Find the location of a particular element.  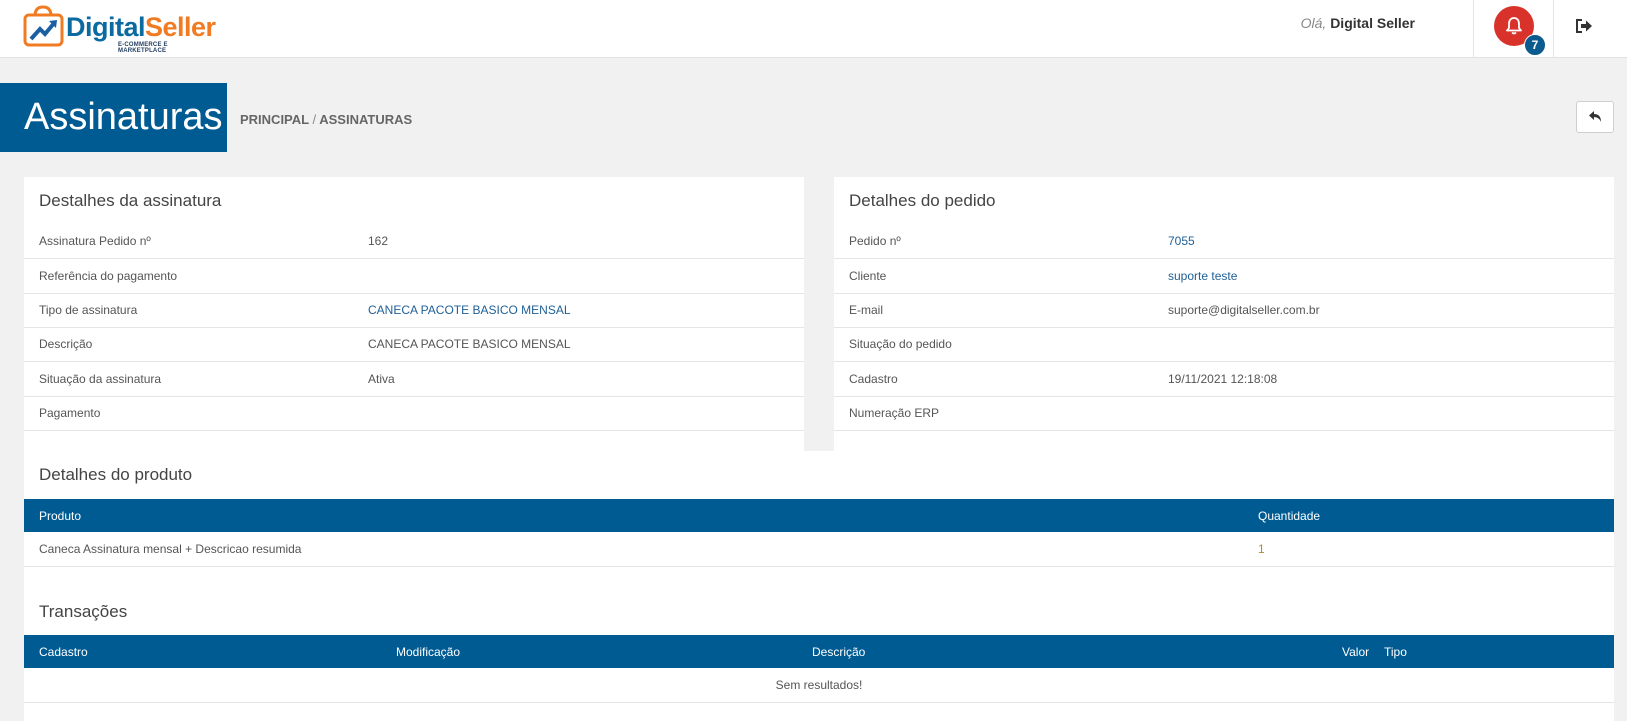

user-greeting: Olá, Digital Seller is located at coordinates (1358, 23).